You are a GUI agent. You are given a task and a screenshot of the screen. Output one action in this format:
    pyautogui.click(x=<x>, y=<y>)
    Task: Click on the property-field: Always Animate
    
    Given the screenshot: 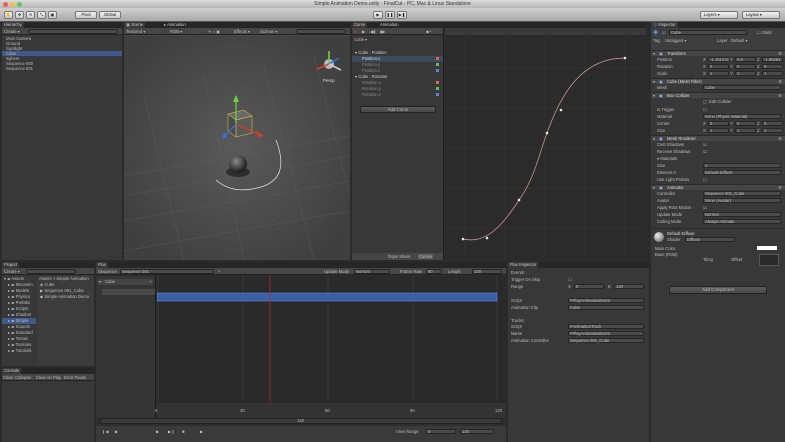 What is the action you would take?
    pyautogui.click(x=742, y=221)
    